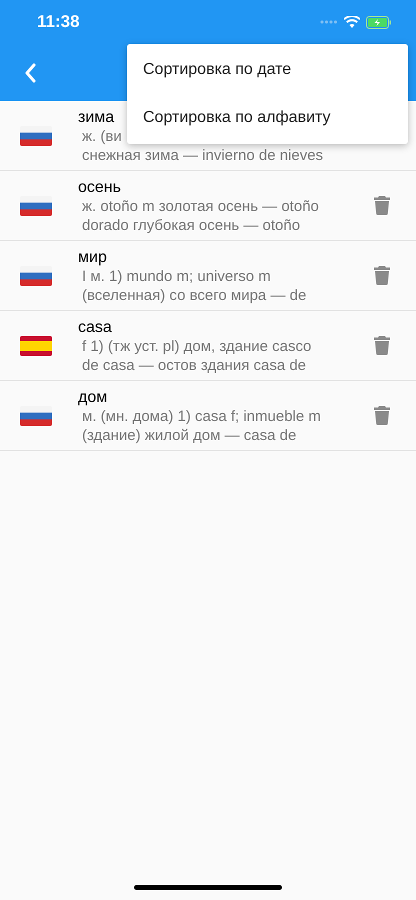  I want to click on word-title: дом, so click(93, 397).